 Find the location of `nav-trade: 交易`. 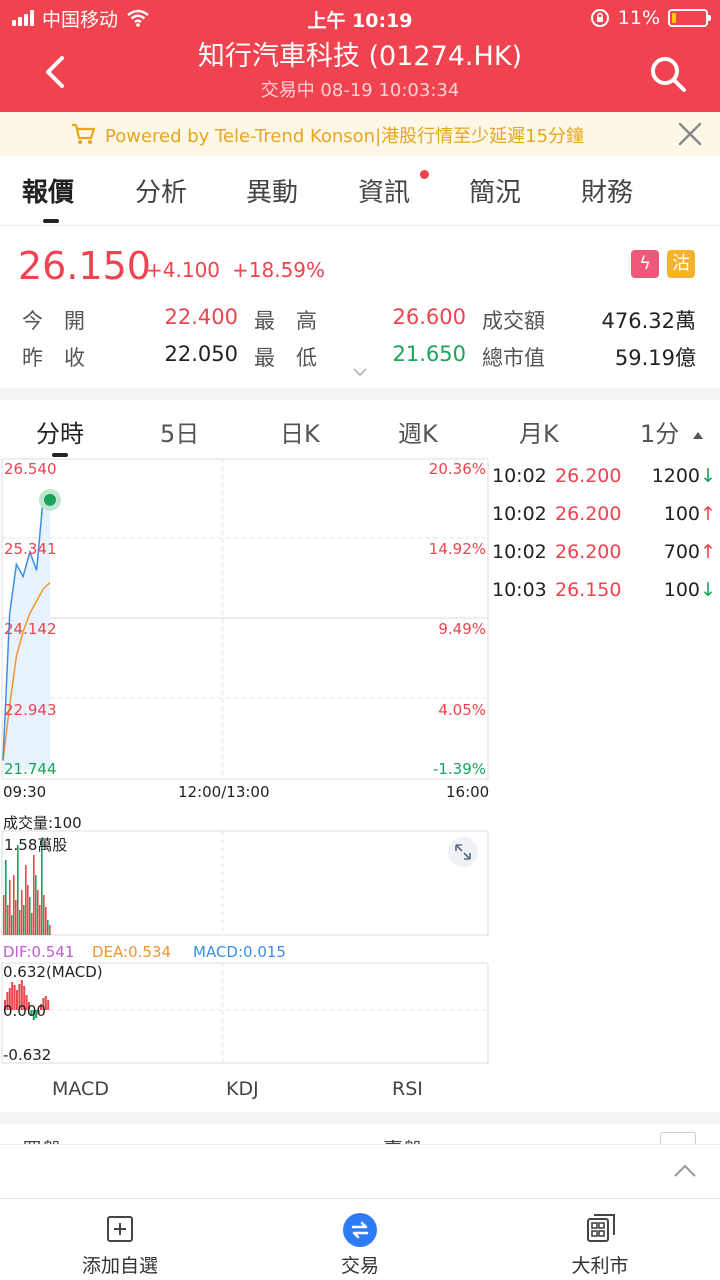

nav-trade: 交易 is located at coordinates (360, 1239).